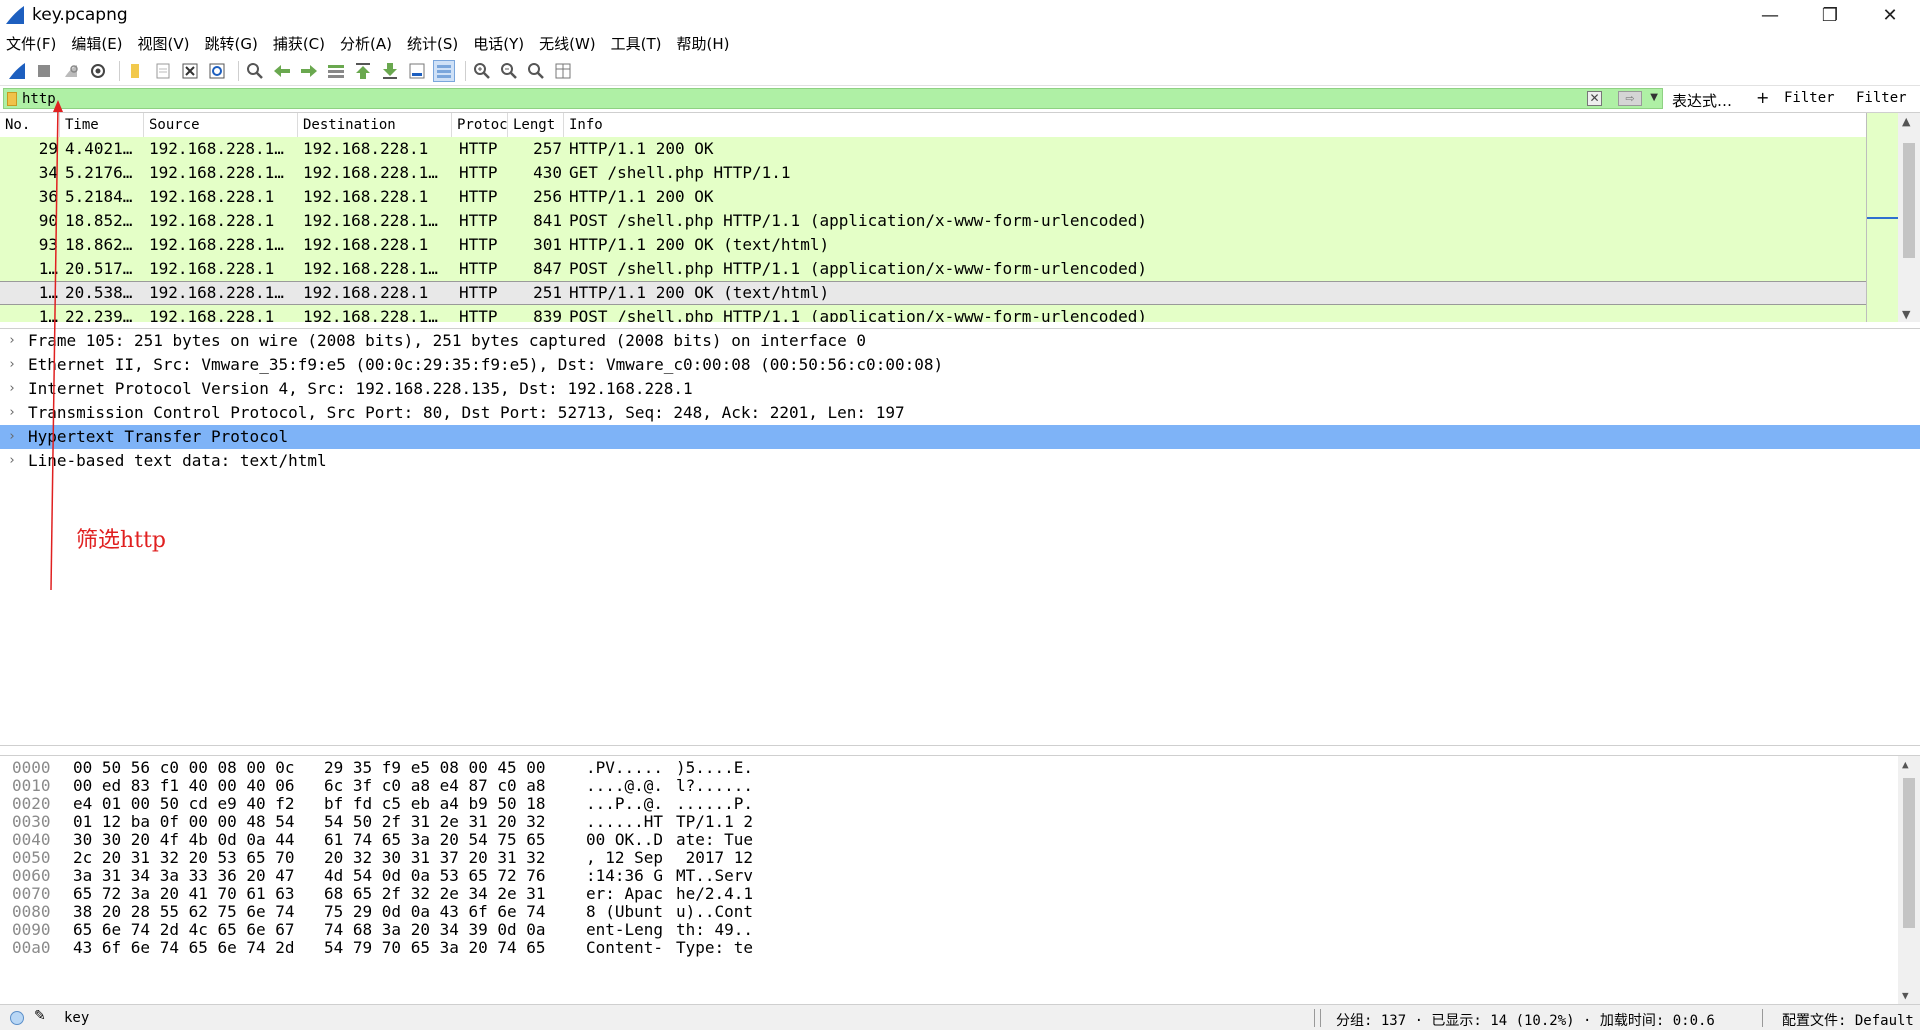  What do you see at coordinates (833, 98) in the screenshot?
I see `display-filter-input: http ✕ ⇨ ▼` at bounding box center [833, 98].